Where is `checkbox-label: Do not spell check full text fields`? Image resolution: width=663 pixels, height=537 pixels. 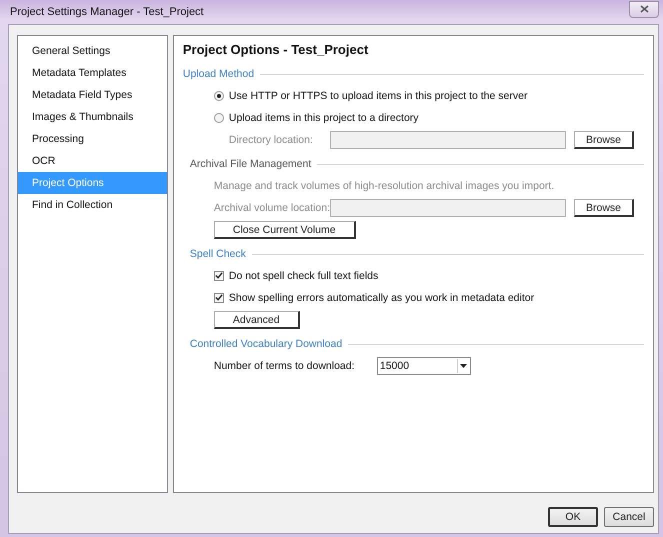
checkbox-label: Do not spell check full text fields is located at coordinates (303, 276).